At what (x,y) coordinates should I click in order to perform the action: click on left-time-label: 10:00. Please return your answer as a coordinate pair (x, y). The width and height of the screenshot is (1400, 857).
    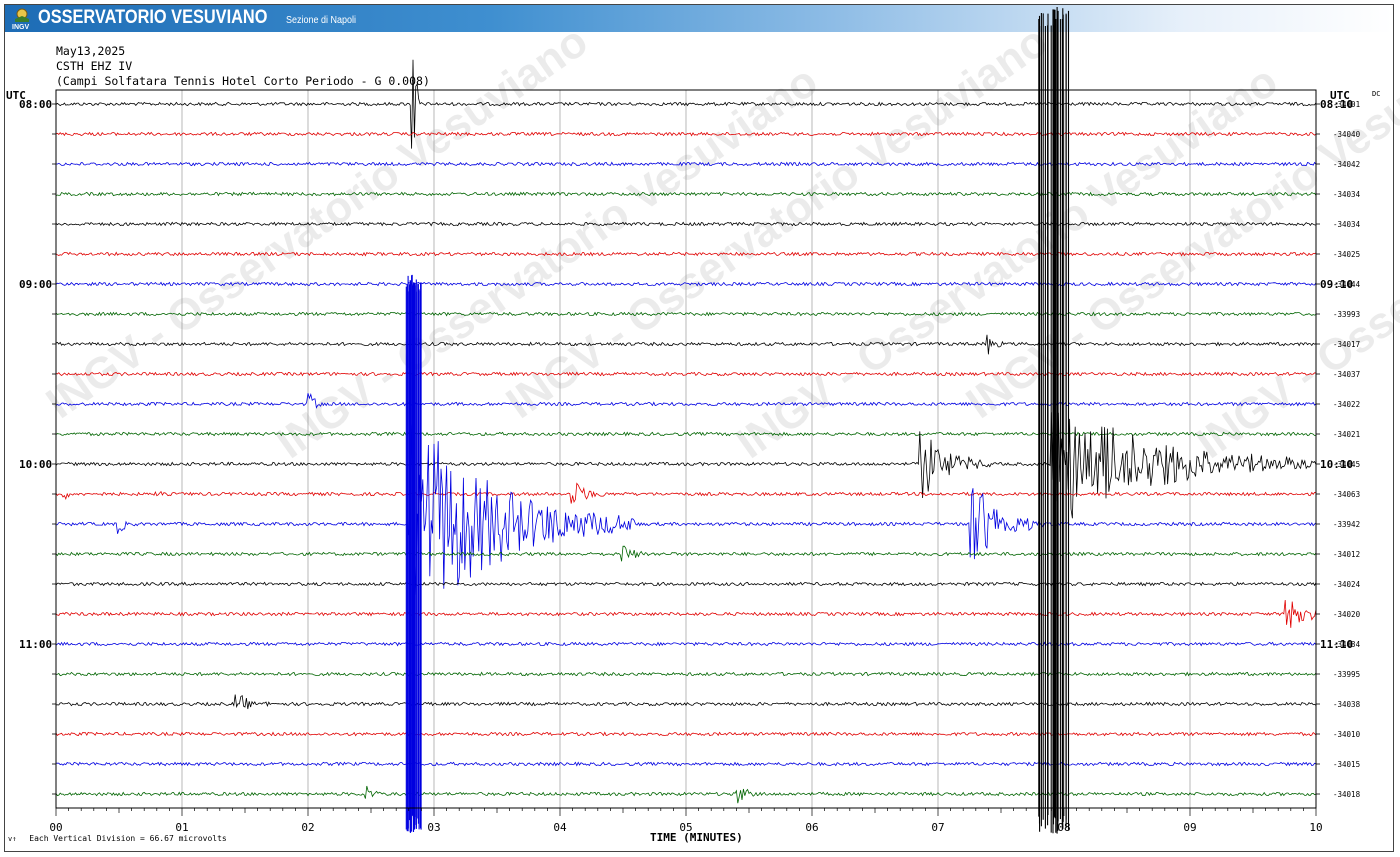
    Looking at the image, I should click on (35, 464).